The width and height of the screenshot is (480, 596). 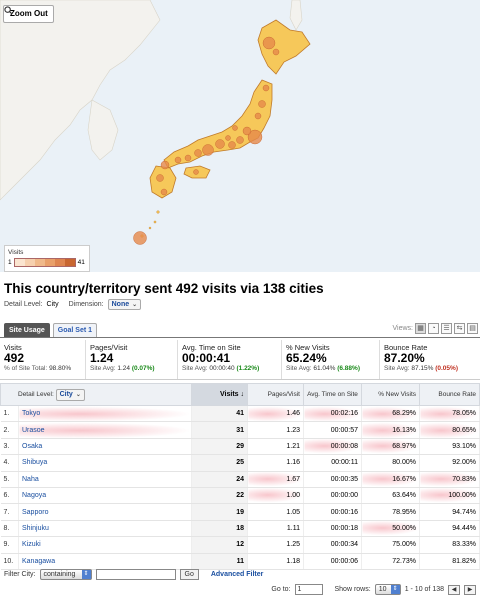 What do you see at coordinates (9, 447) in the screenshot?
I see `row-number: 3.` at bounding box center [9, 447].